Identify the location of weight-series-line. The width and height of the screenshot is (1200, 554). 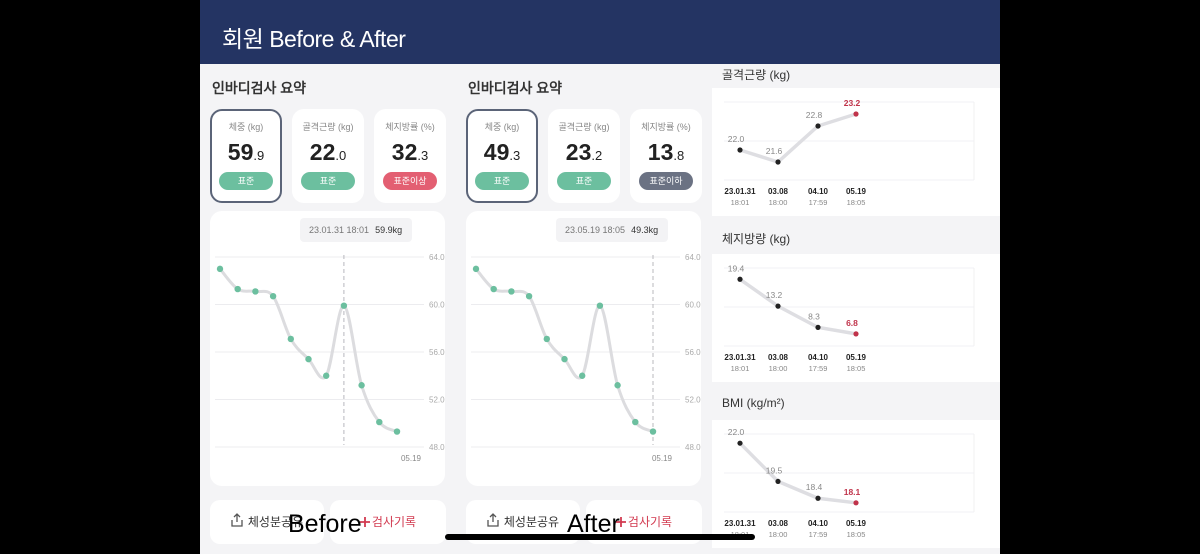
(564, 350).